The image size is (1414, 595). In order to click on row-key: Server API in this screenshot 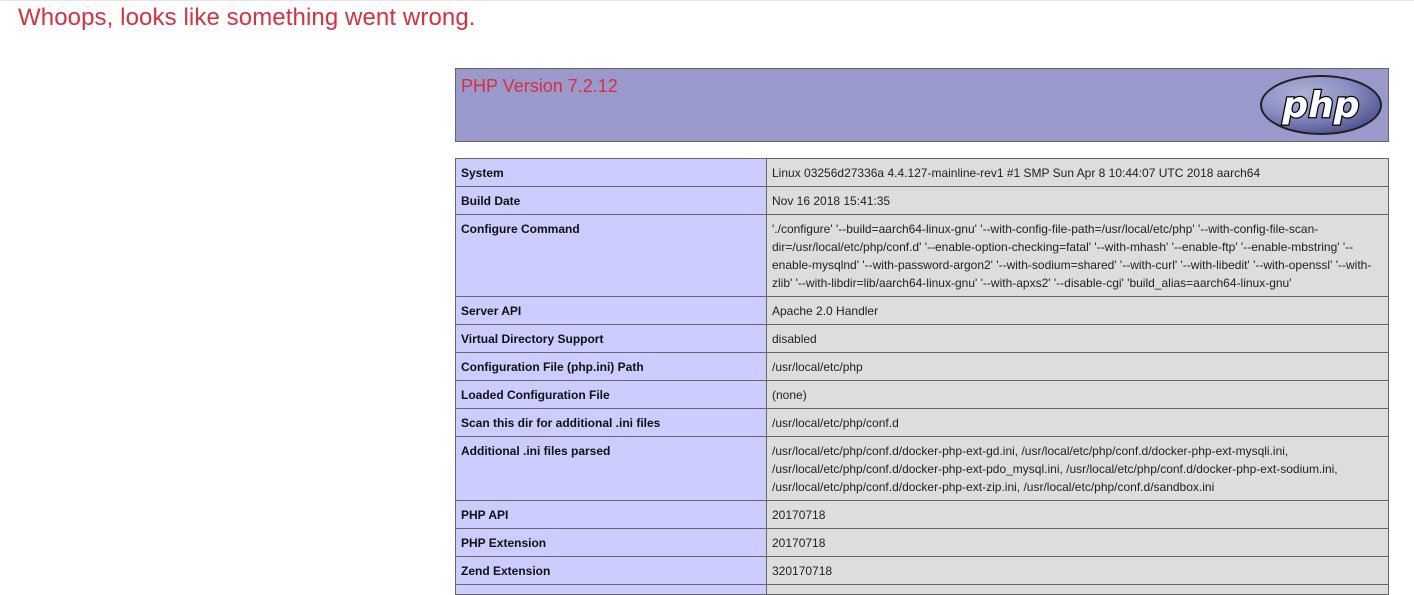, I will do `click(611, 310)`.